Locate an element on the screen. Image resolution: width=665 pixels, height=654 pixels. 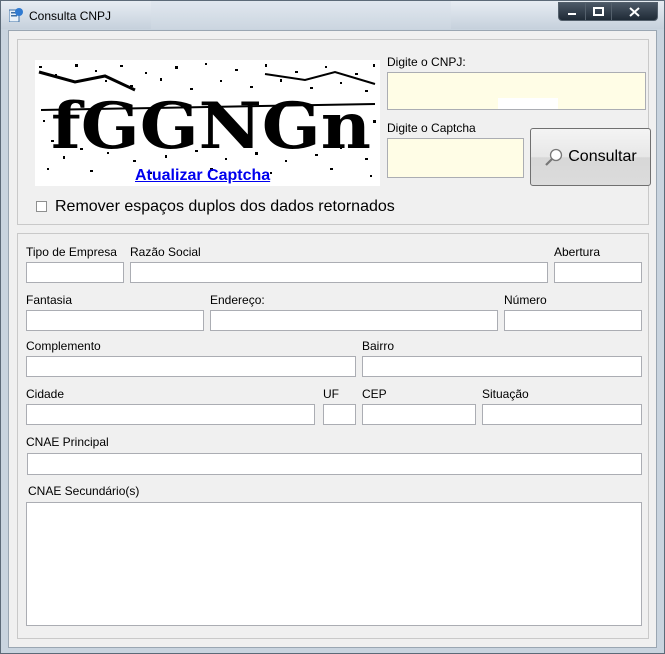
numero-label: Número is located at coordinates (525, 300).